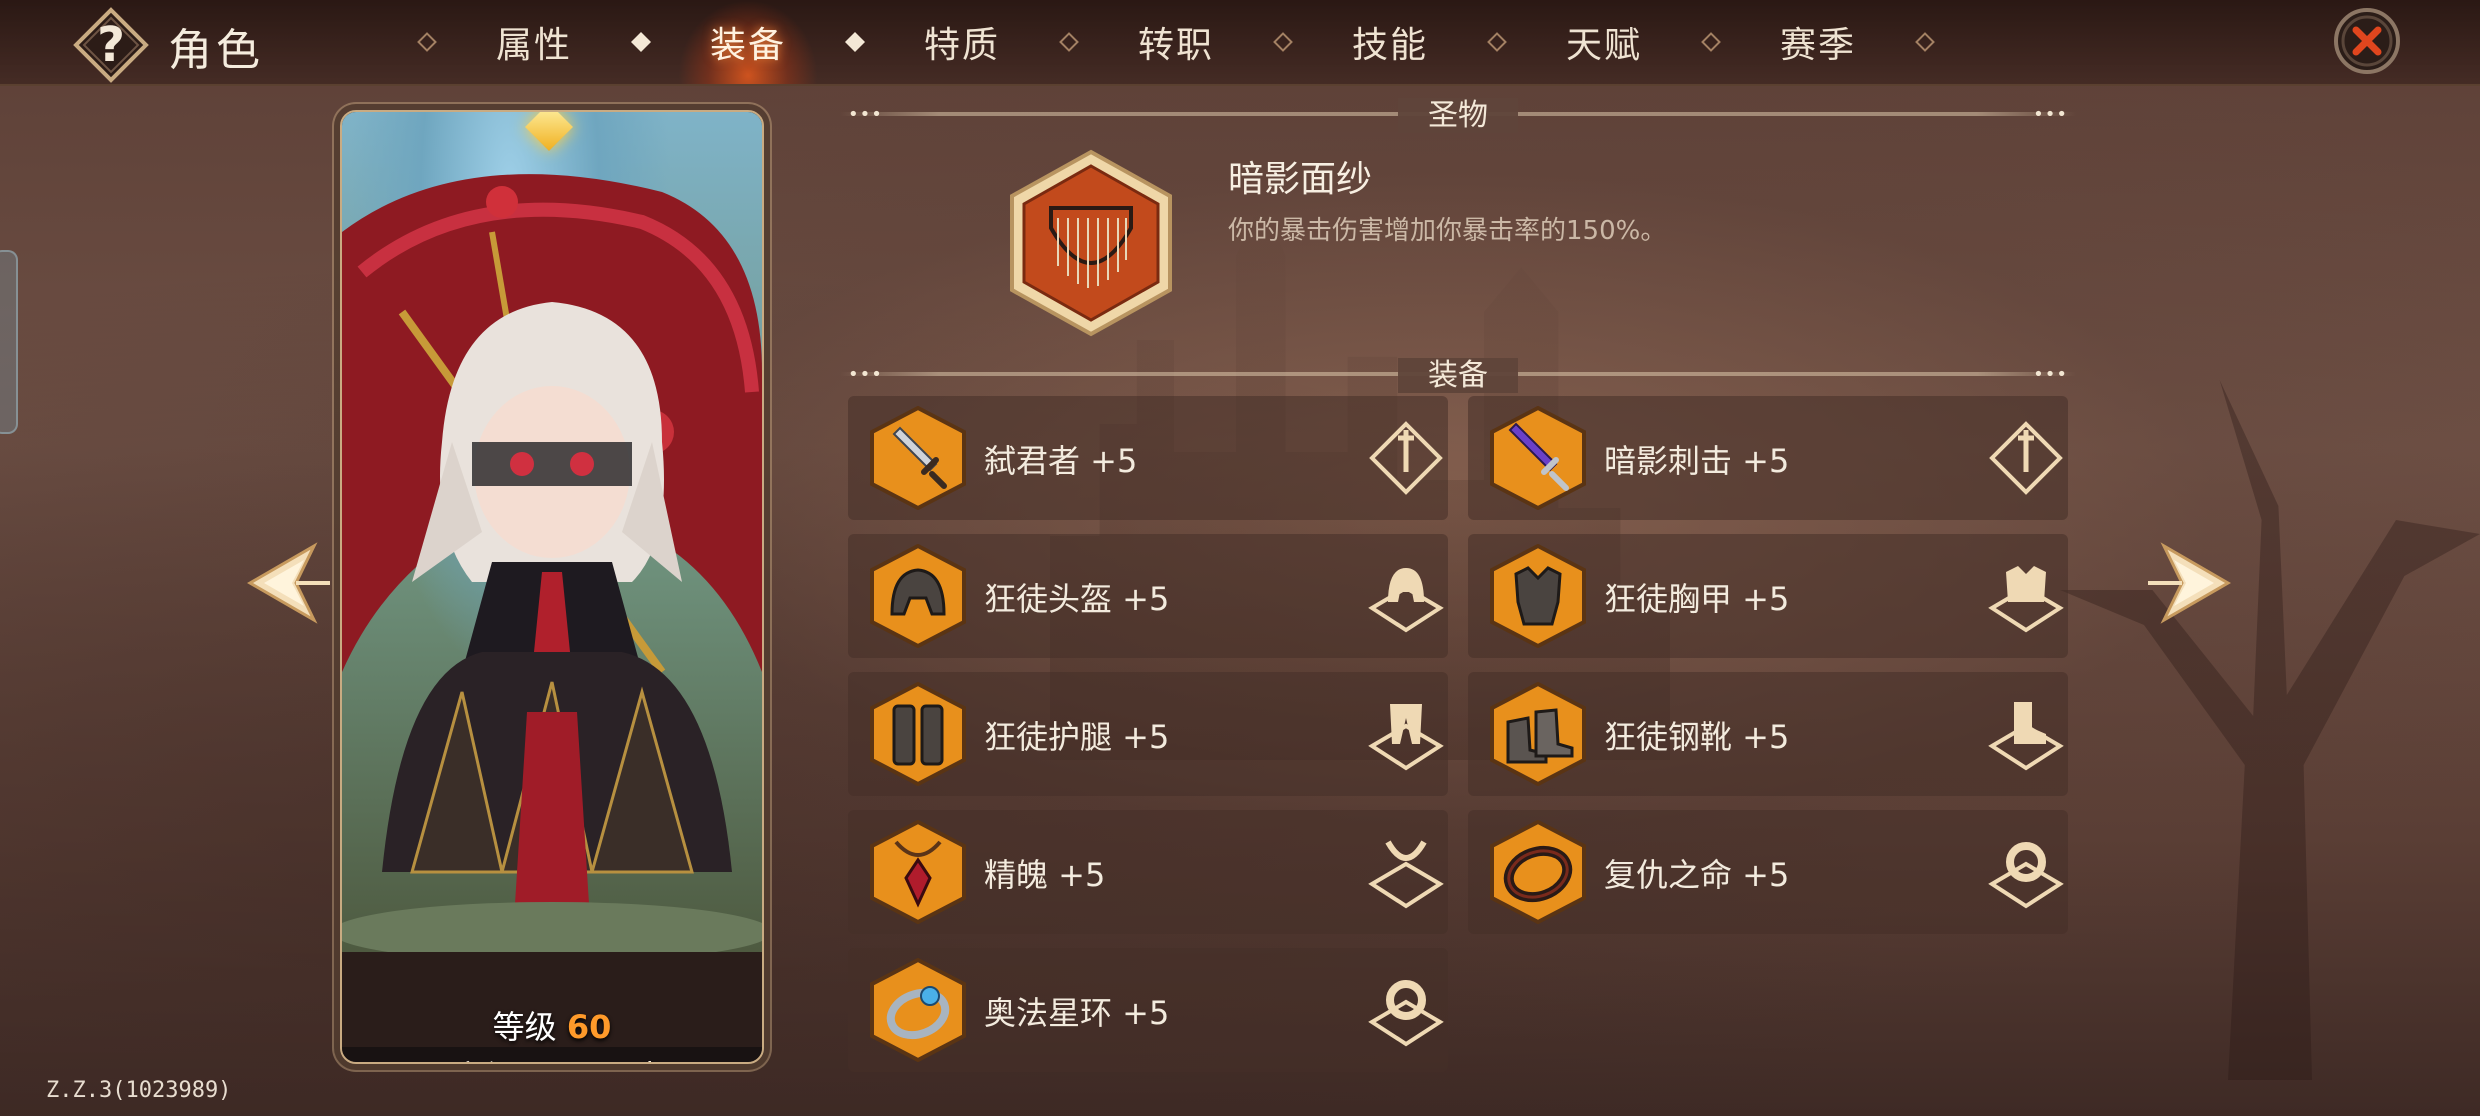 The image size is (2480, 1116). I want to click on character-portrait, so click(552, 537).